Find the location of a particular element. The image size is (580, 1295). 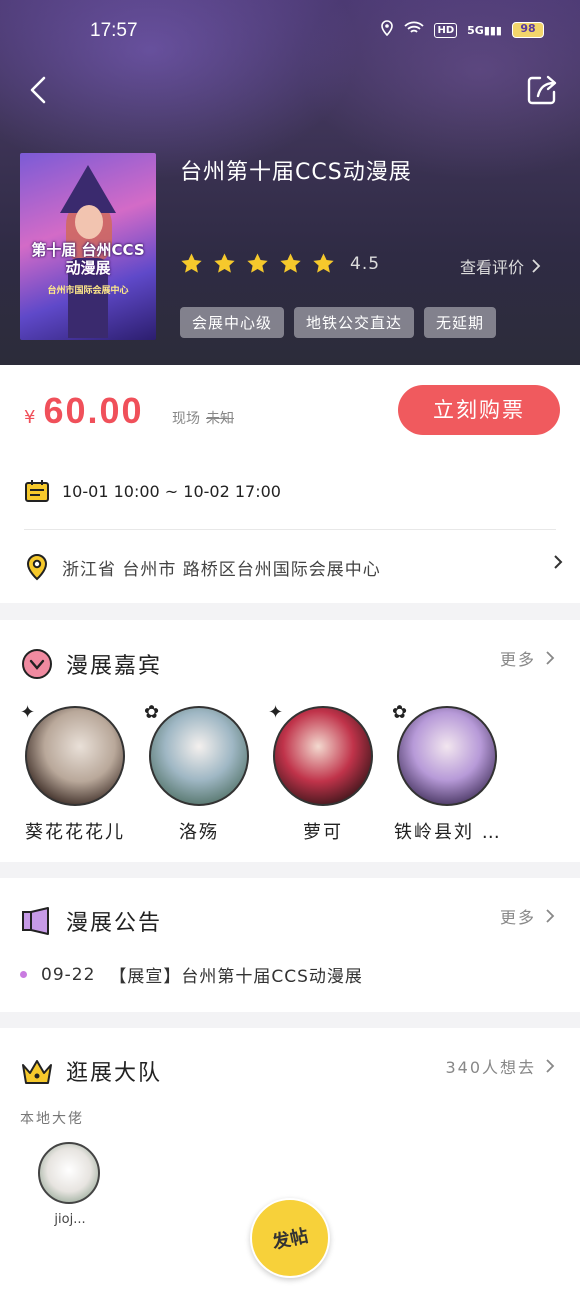

bullet-dot is located at coordinates (23, 974).